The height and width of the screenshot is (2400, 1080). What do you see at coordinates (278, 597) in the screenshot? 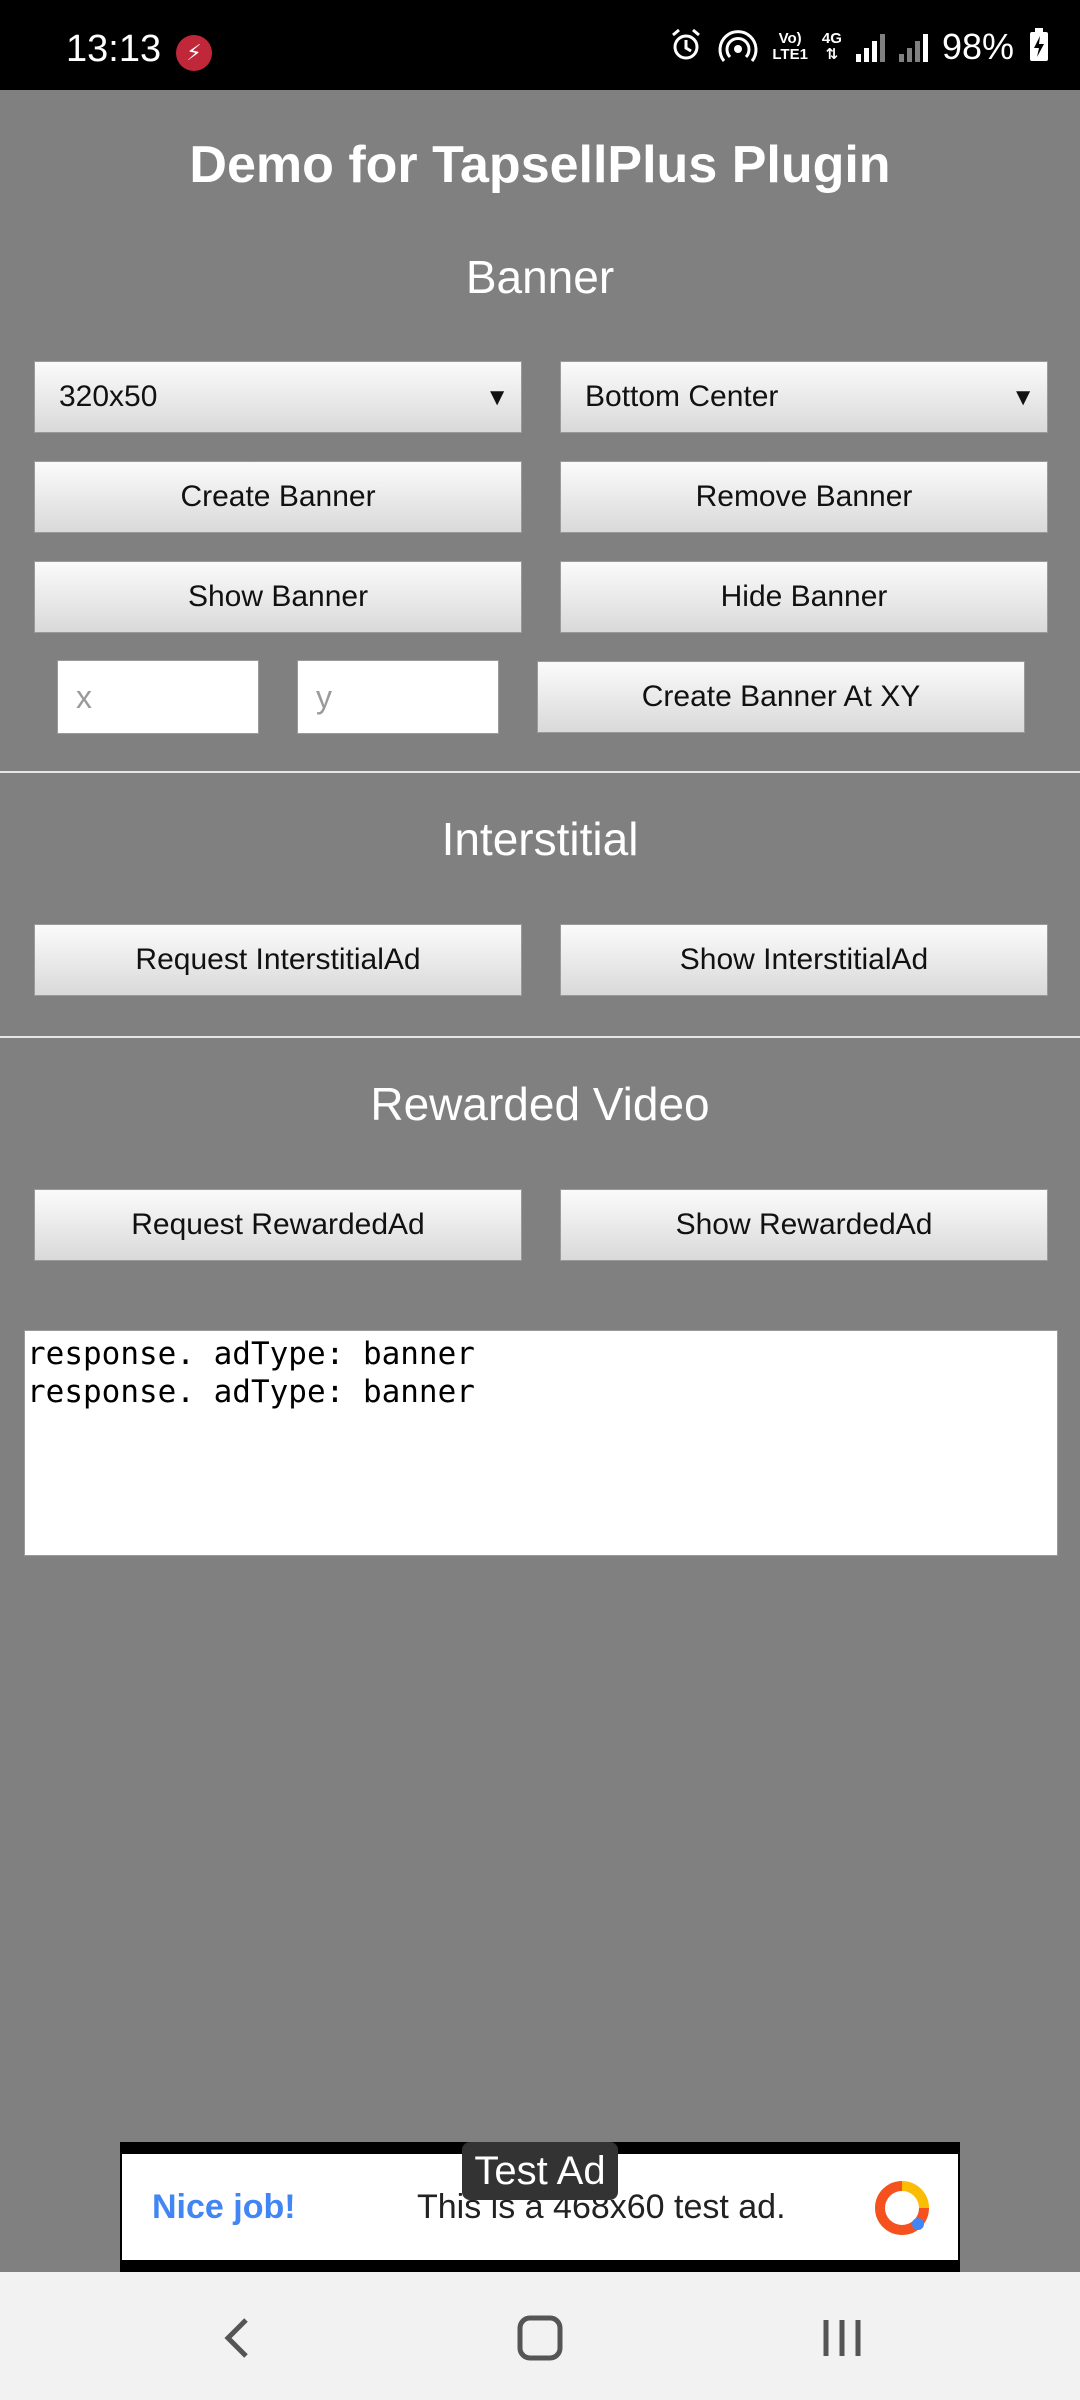
I see `show-banner-button: Show Banner` at bounding box center [278, 597].